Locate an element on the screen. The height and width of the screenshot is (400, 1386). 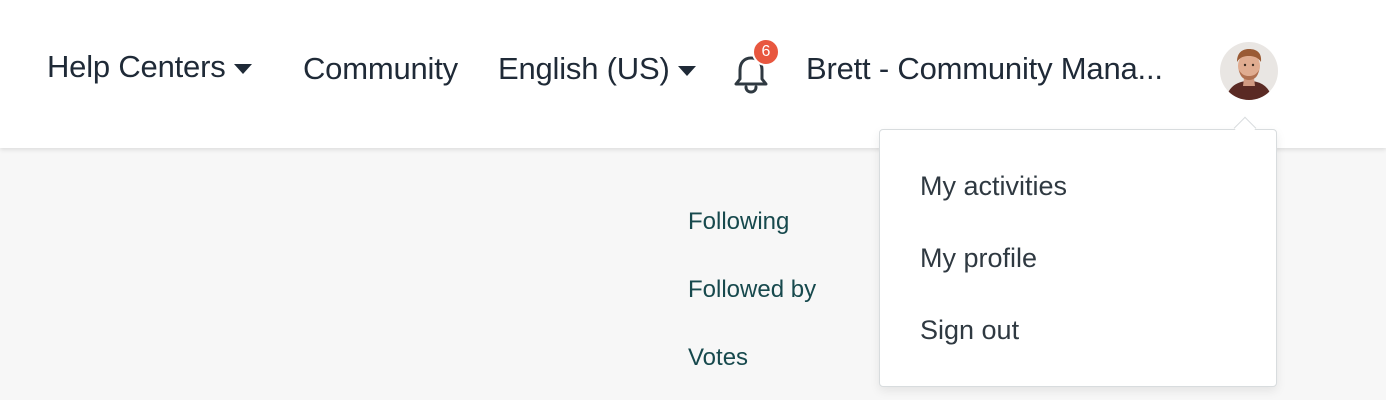
followed-by-link: Followed by is located at coordinates (752, 290).